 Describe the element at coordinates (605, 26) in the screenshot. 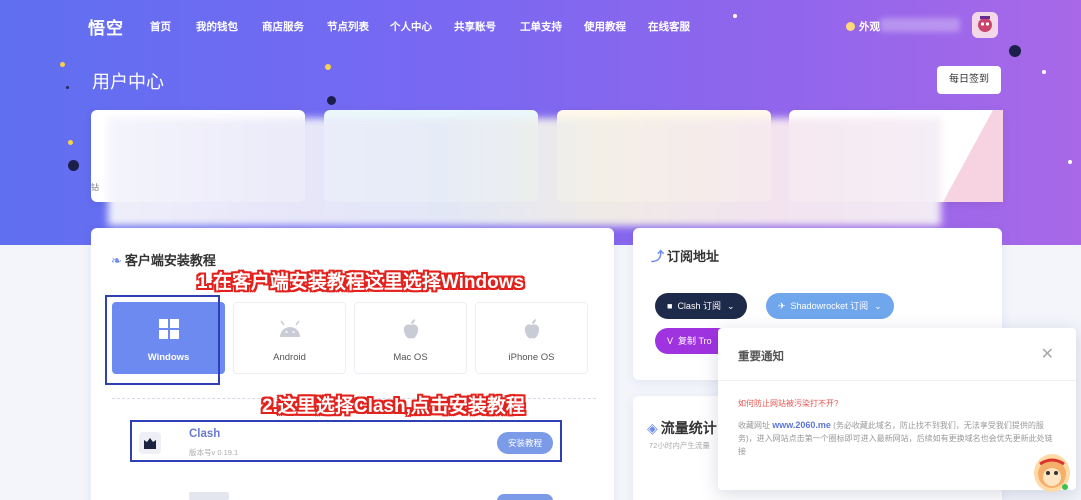

I see `nav-item-tutorials: 使用教程` at that location.